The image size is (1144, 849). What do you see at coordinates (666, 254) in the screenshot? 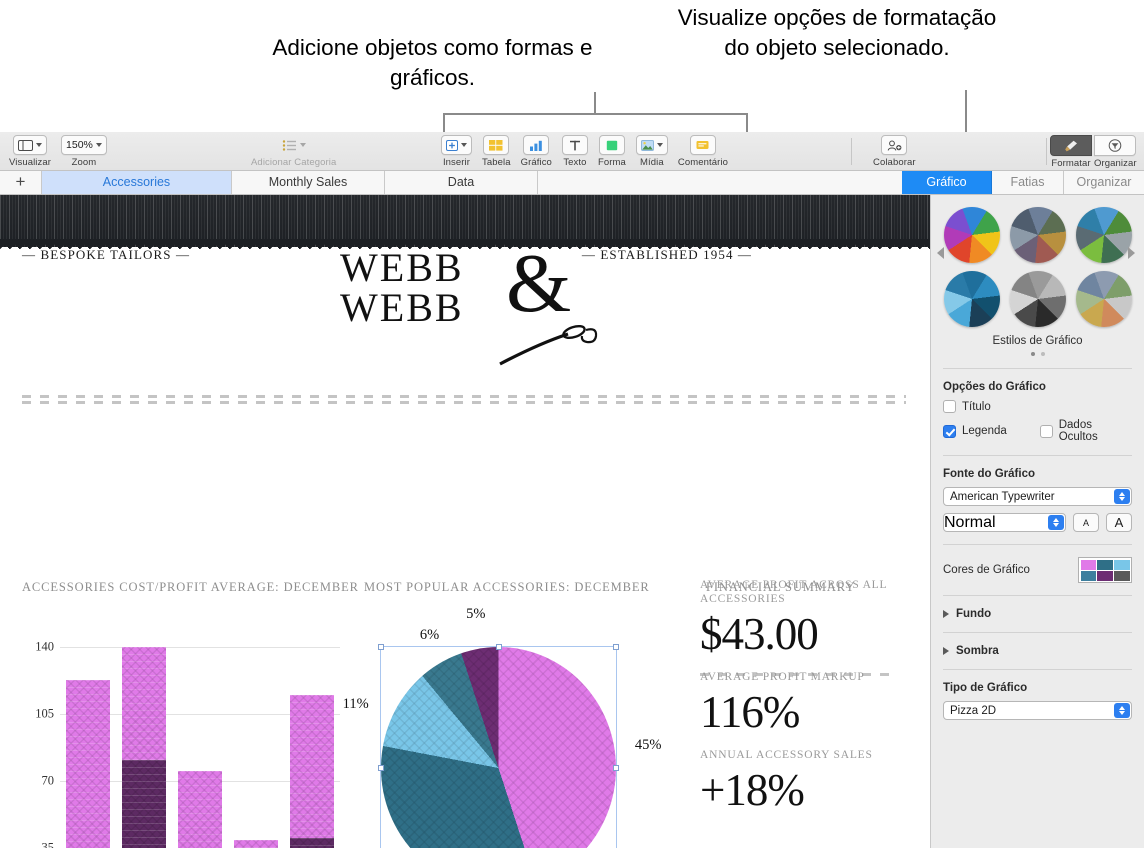
I see `header-tagline-right: — ESTABLISHED 1954 —` at bounding box center [666, 254].